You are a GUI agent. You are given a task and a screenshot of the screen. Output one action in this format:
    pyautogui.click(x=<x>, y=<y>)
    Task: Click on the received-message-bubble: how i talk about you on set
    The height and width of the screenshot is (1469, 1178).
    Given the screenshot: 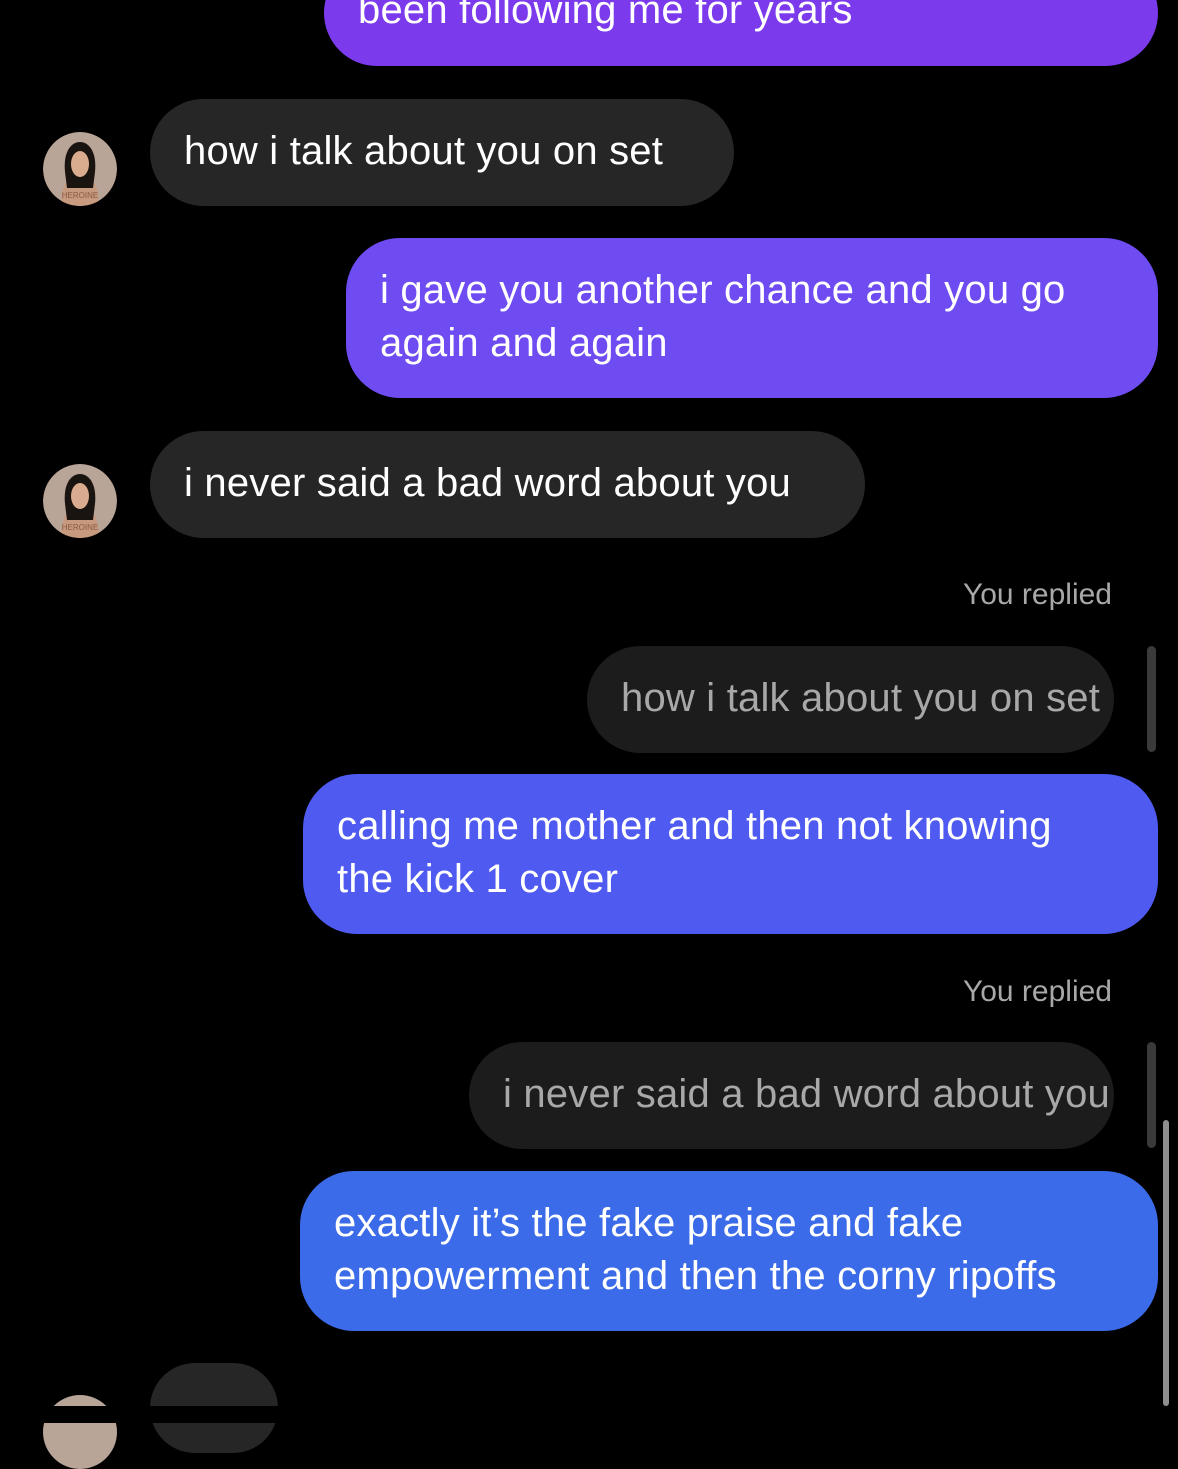 What is the action you would take?
    pyautogui.click(x=442, y=152)
    